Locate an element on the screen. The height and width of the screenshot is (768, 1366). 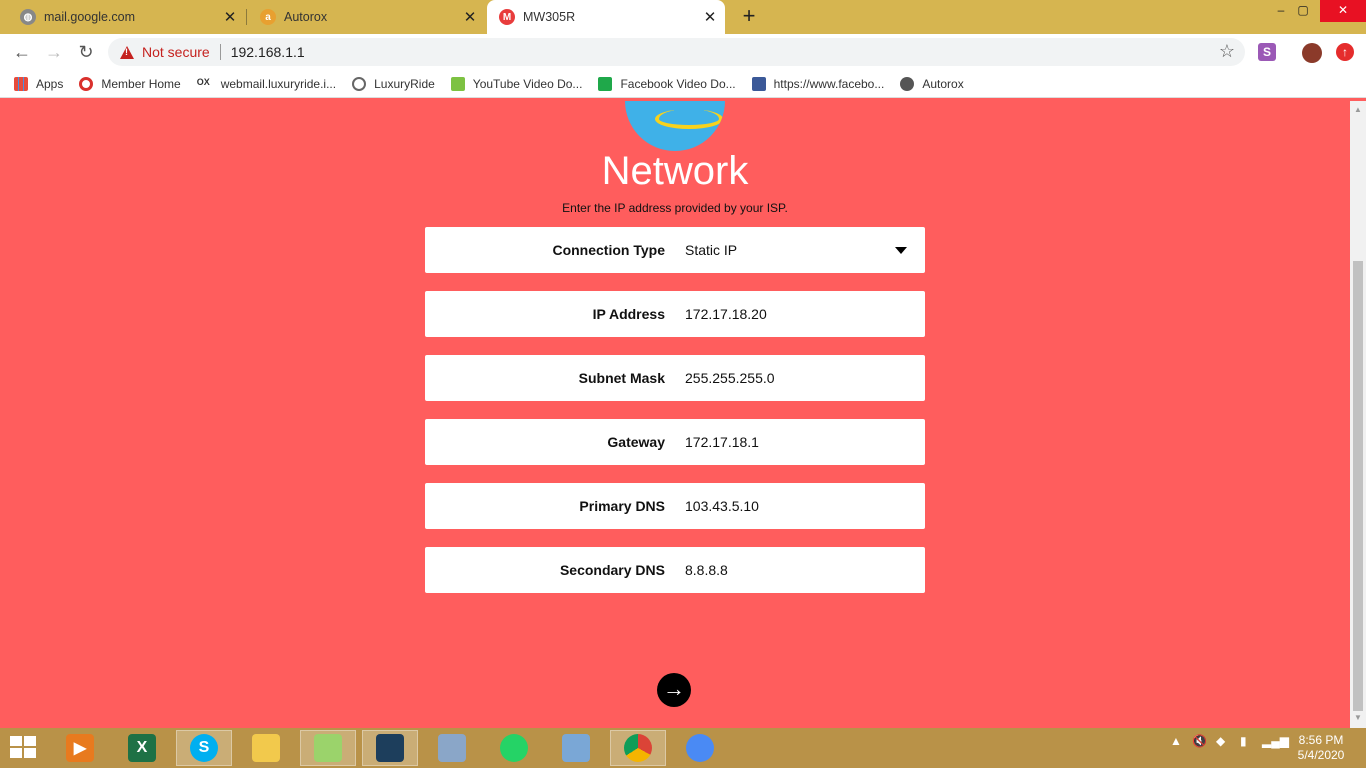
taskbar-skype: S is located at coordinates (204, 748).